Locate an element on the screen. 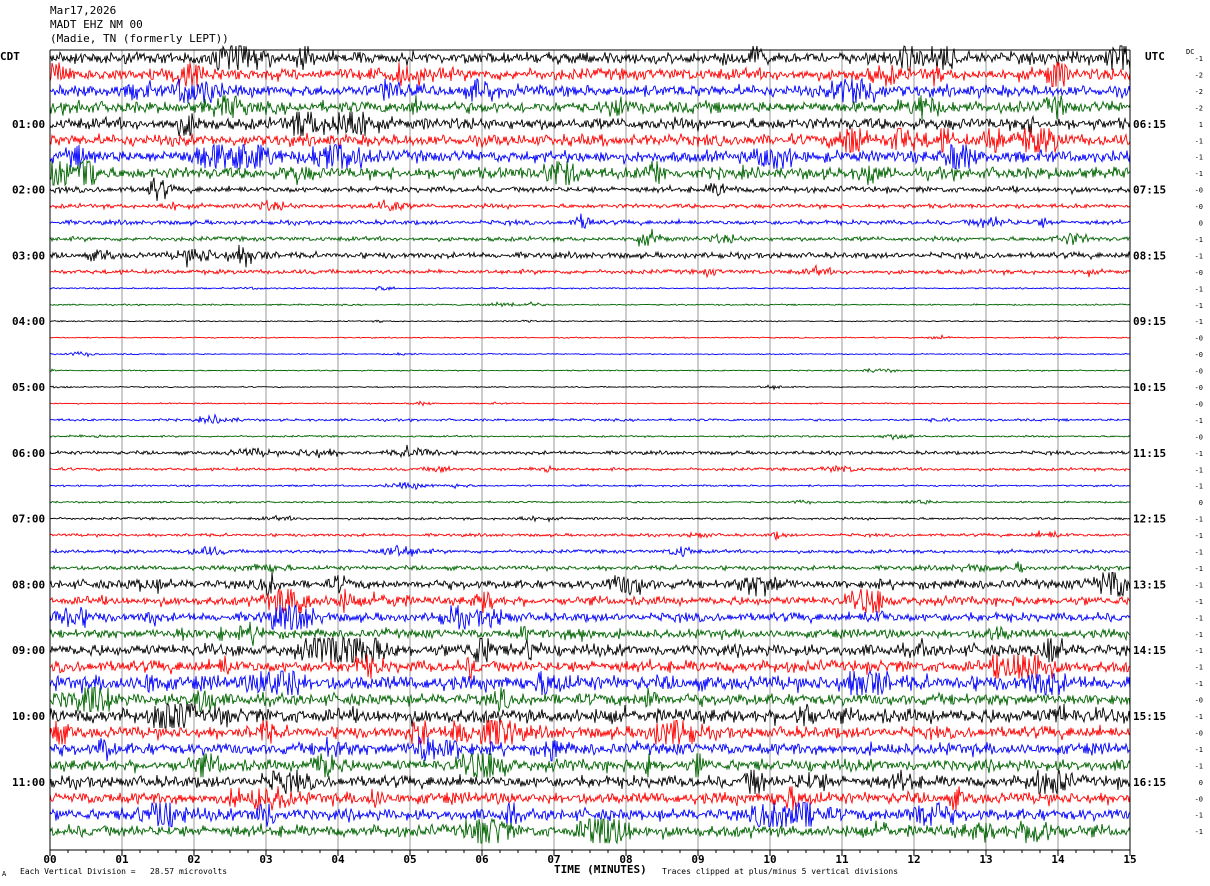 The width and height of the screenshot is (1210, 886). x-tick-label: 11 is located at coordinates (842, 859).